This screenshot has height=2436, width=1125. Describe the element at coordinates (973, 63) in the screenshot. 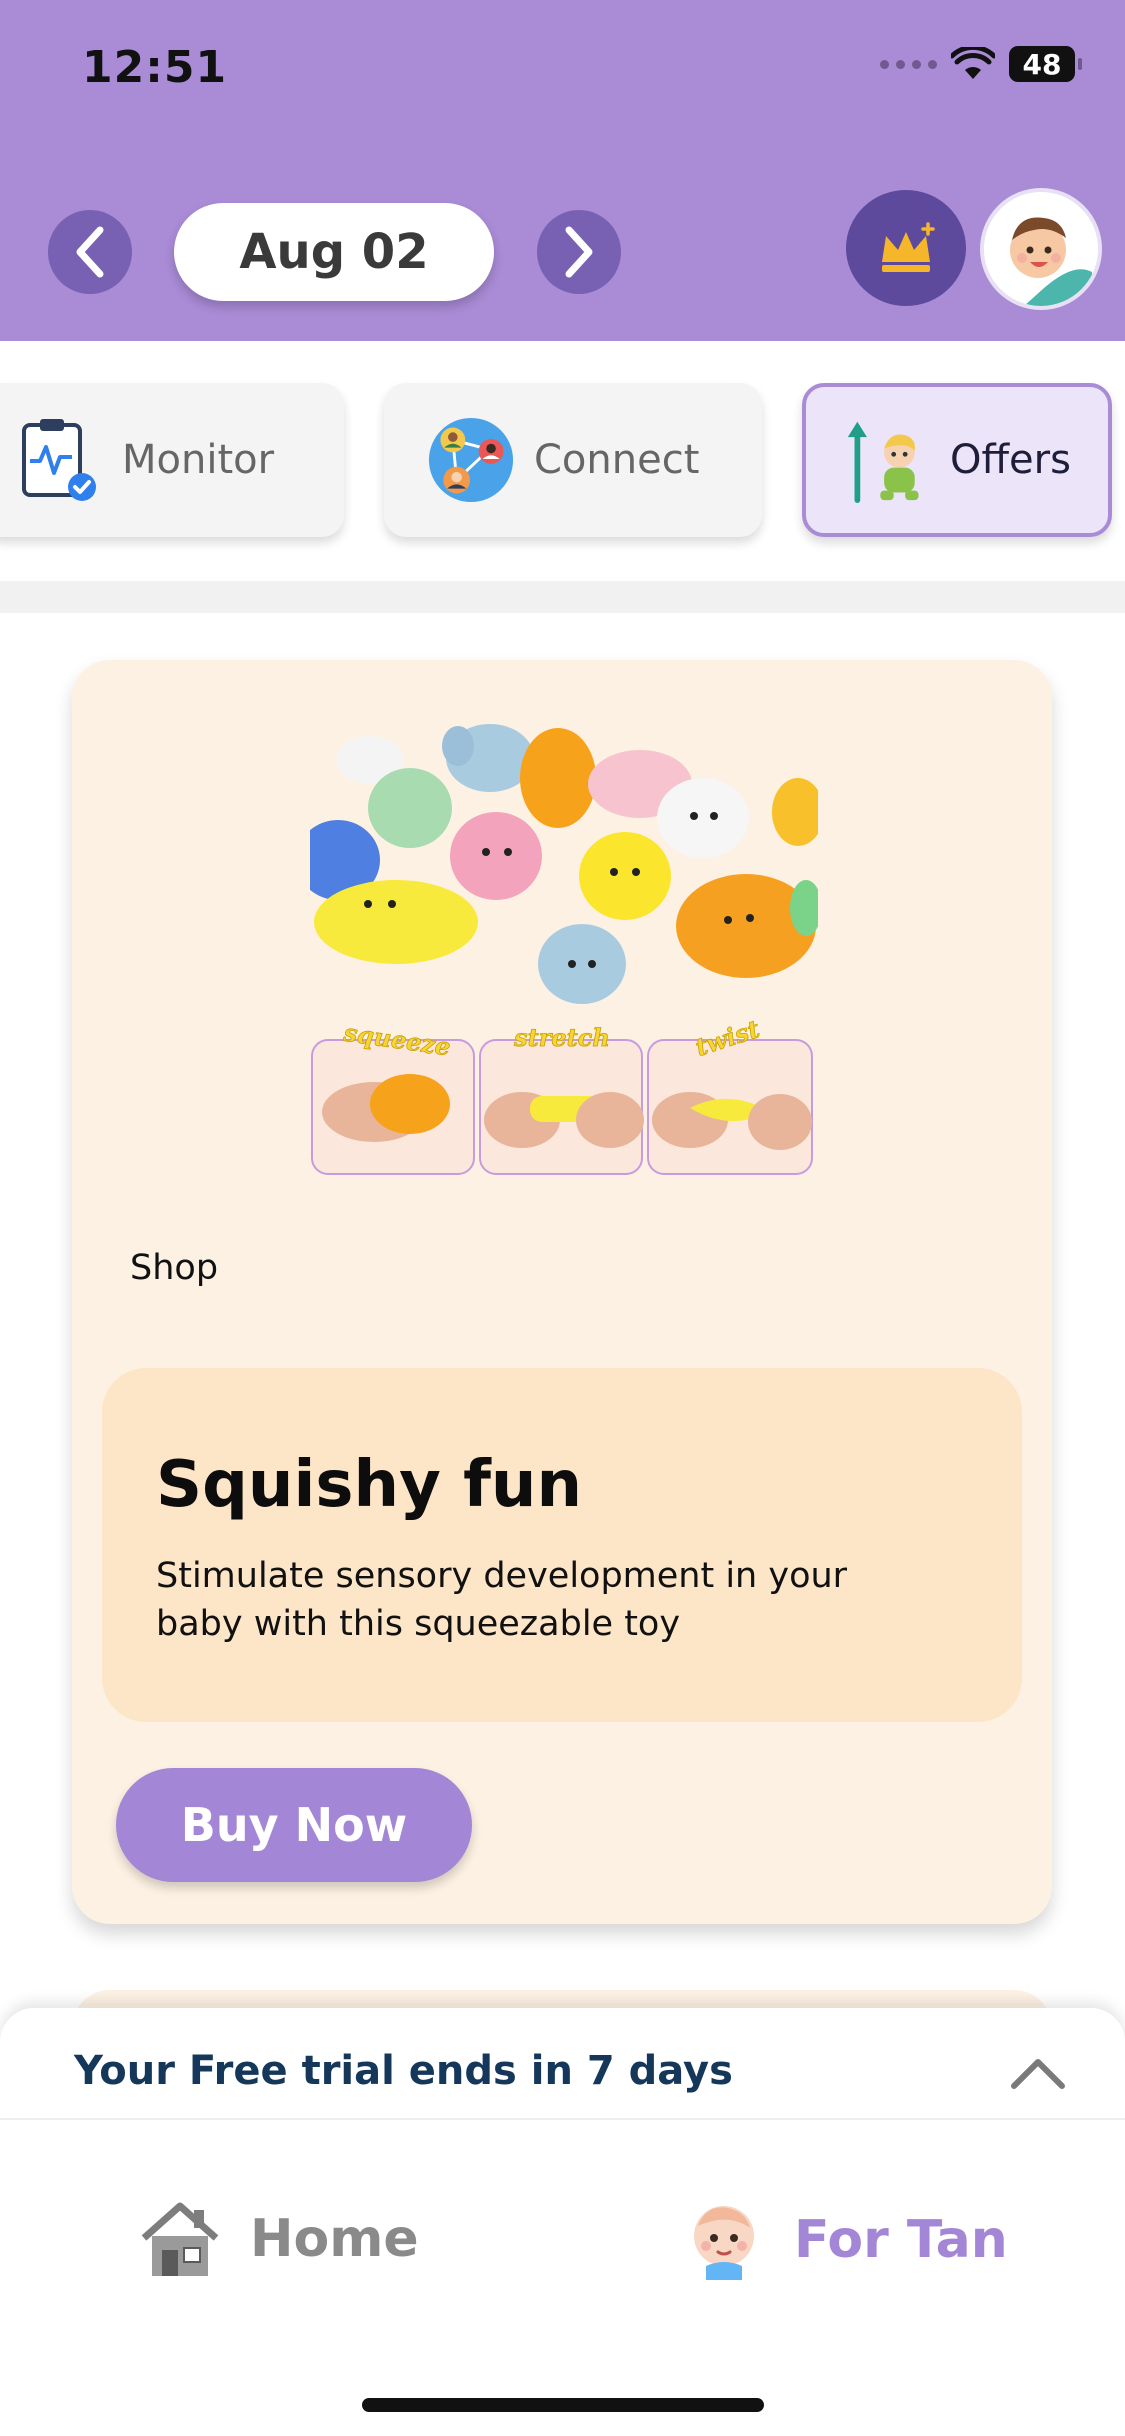

I see `wifi-icon` at that location.